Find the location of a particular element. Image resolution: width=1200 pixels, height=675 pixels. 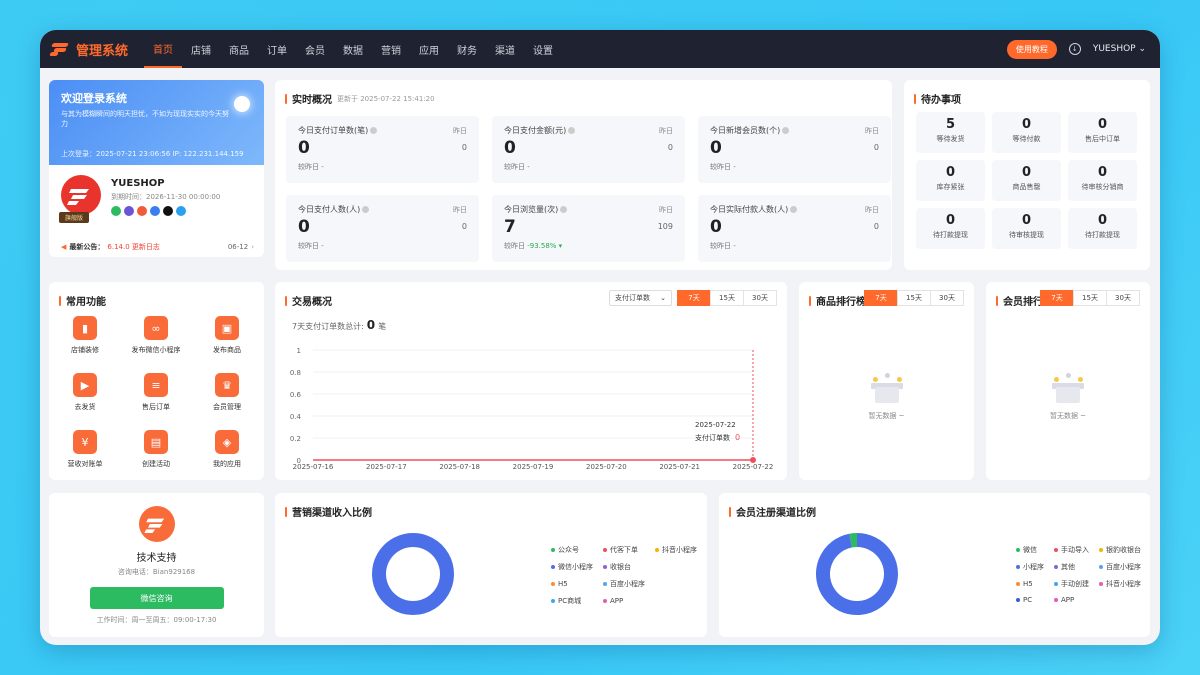

stat-card: 今日新增会员数(个) 昨日 0 0 较昨日 - is located at coordinates (794, 149).